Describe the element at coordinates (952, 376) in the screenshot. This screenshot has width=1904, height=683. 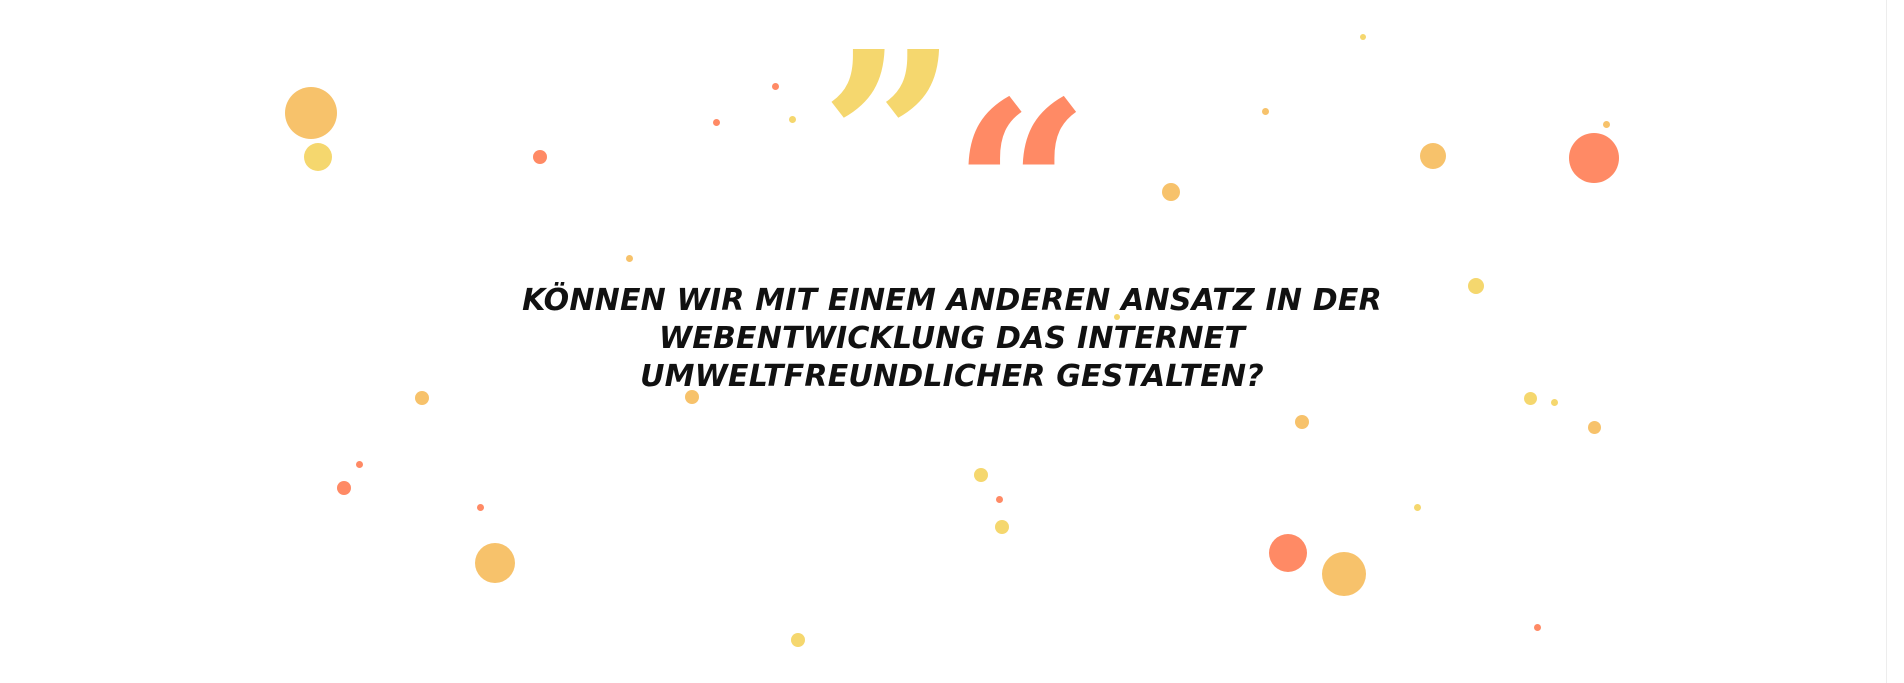
I see `headline-line-3: UMWELTFREUNDLICHER GESTALTEN?` at that location.